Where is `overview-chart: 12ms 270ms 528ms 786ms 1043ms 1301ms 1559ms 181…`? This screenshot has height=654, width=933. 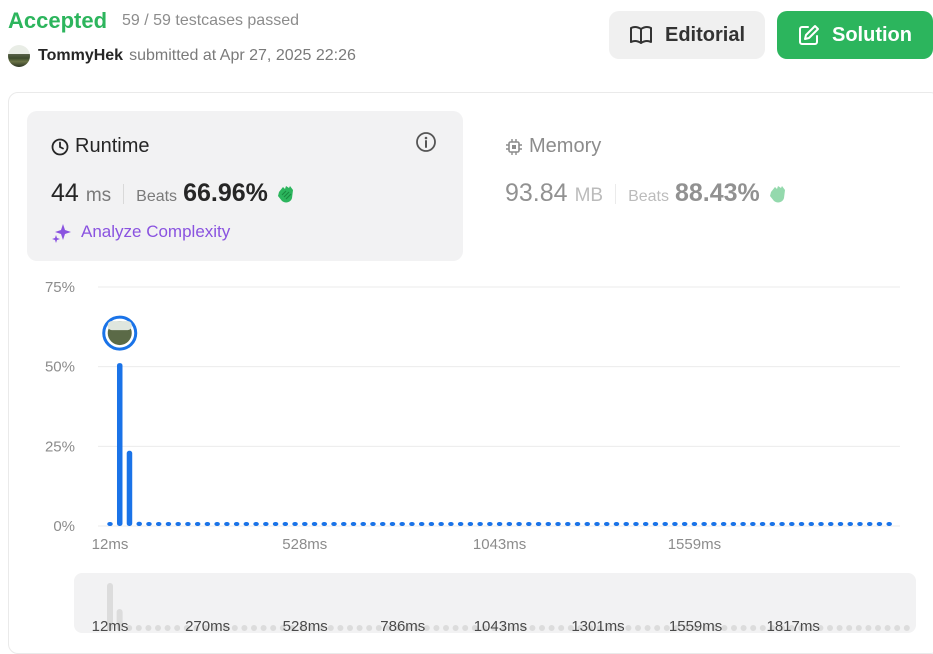 overview-chart: 12ms 270ms 528ms 786ms 1043ms 1301ms 1559ms 181… is located at coordinates (495, 604).